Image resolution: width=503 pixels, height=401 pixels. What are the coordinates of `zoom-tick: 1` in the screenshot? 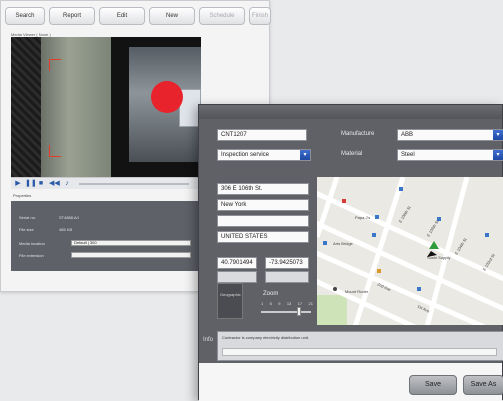 It's located at (262, 303).